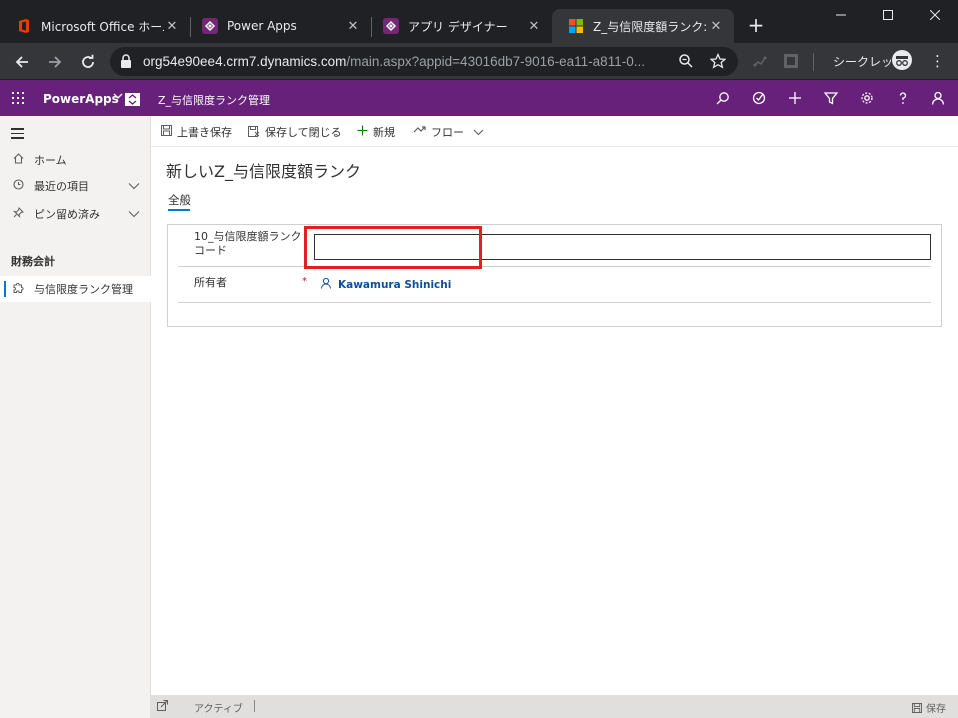  What do you see at coordinates (18, 98) in the screenshot?
I see `waffle-icon` at bounding box center [18, 98].